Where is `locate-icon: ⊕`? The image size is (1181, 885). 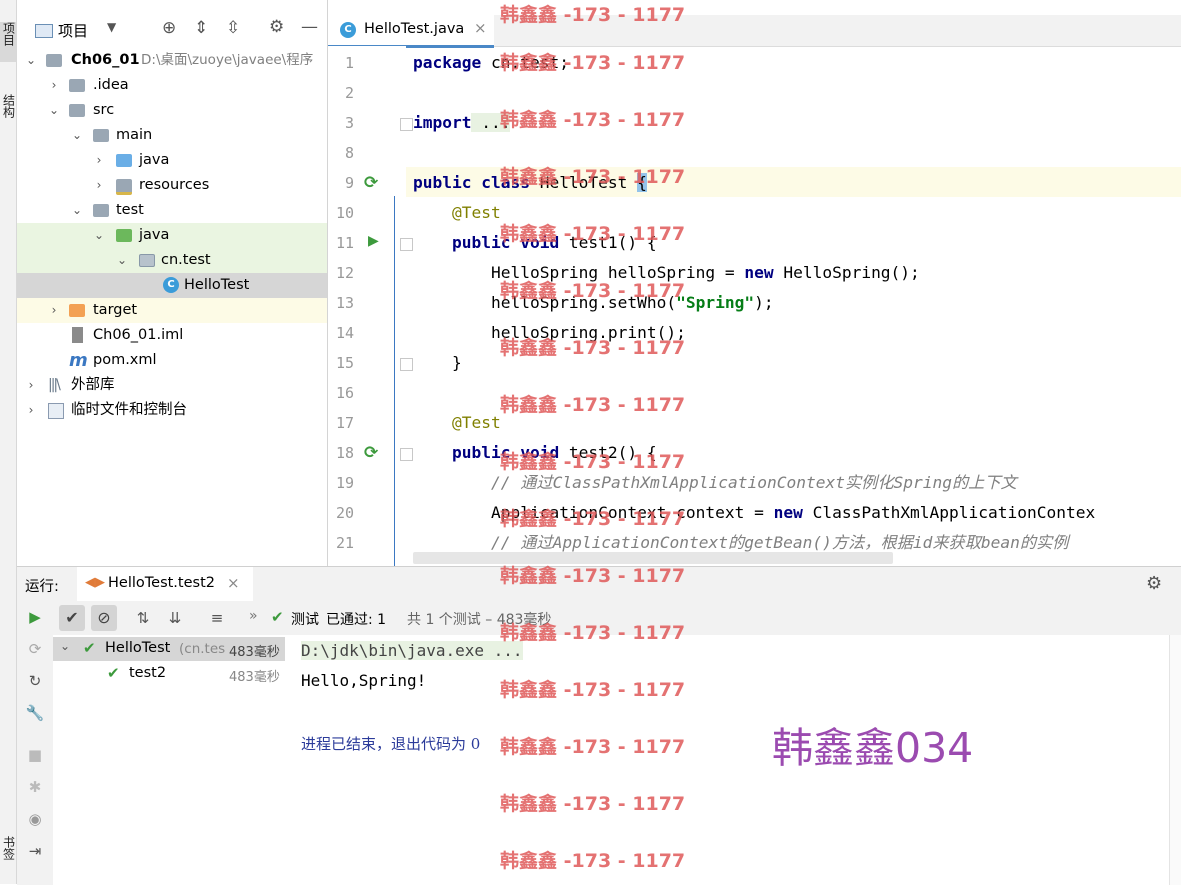
locate-icon: ⊕ is located at coordinates (169, 28).